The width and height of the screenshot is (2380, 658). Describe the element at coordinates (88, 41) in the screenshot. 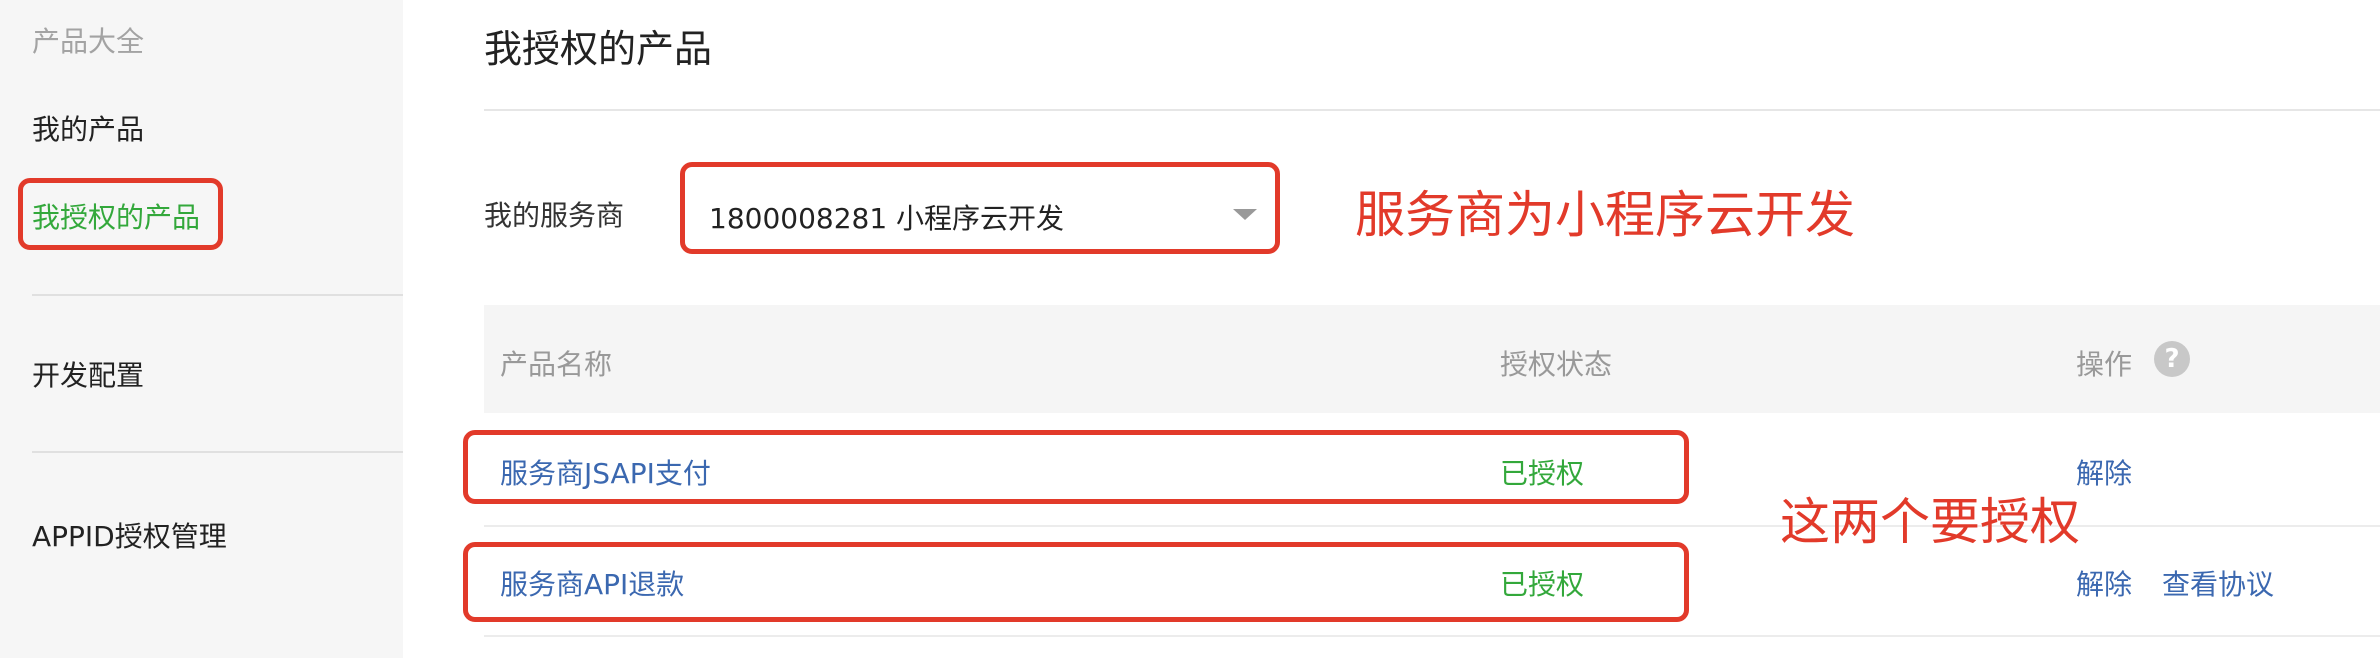

I see `sidebar-heading: 产品大全` at that location.